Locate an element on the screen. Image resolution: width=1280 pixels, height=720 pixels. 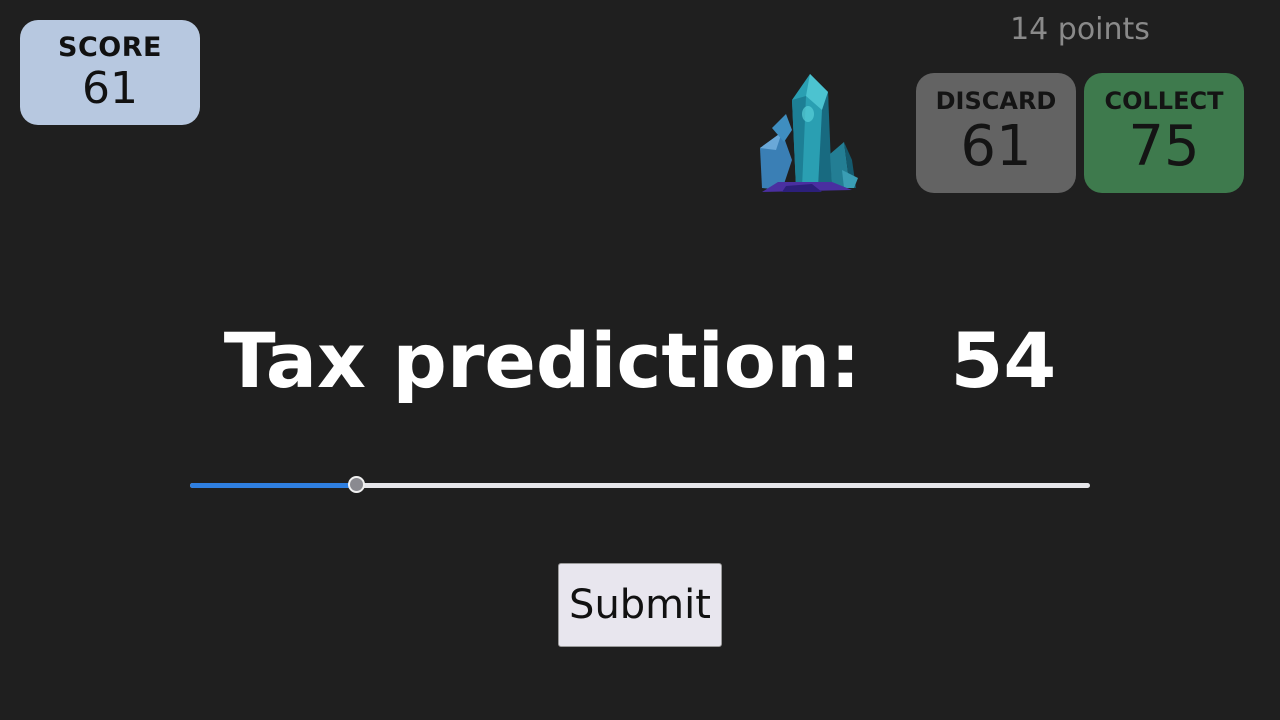
tax-prediction: Tax prediction: 54 is located at coordinates (640, 360).